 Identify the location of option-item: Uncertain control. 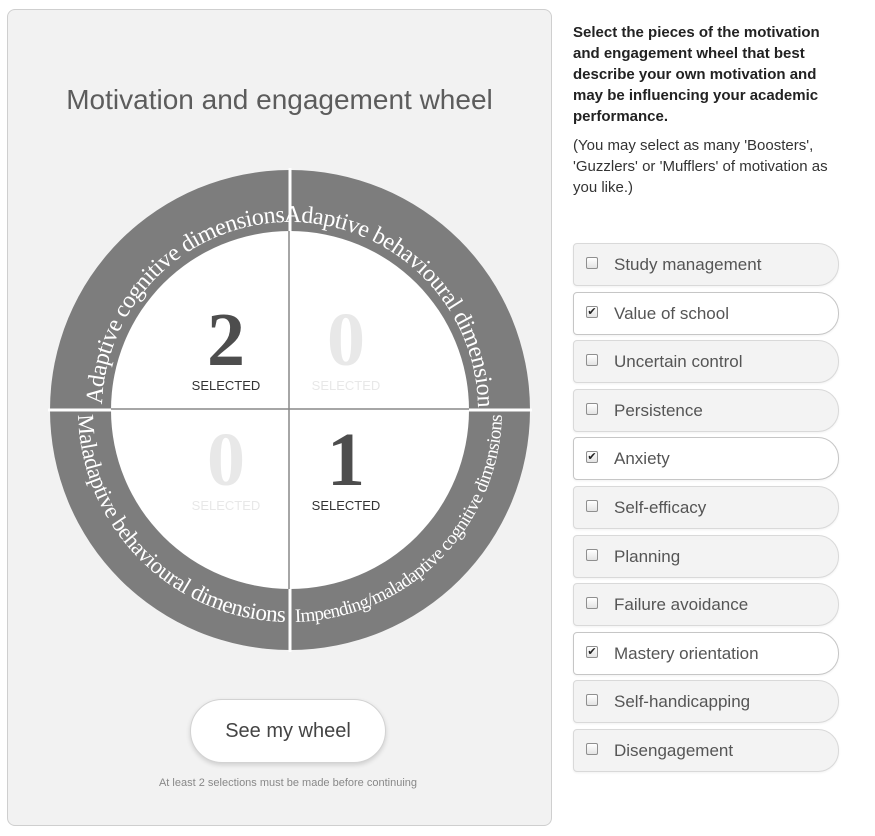
(706, 362).